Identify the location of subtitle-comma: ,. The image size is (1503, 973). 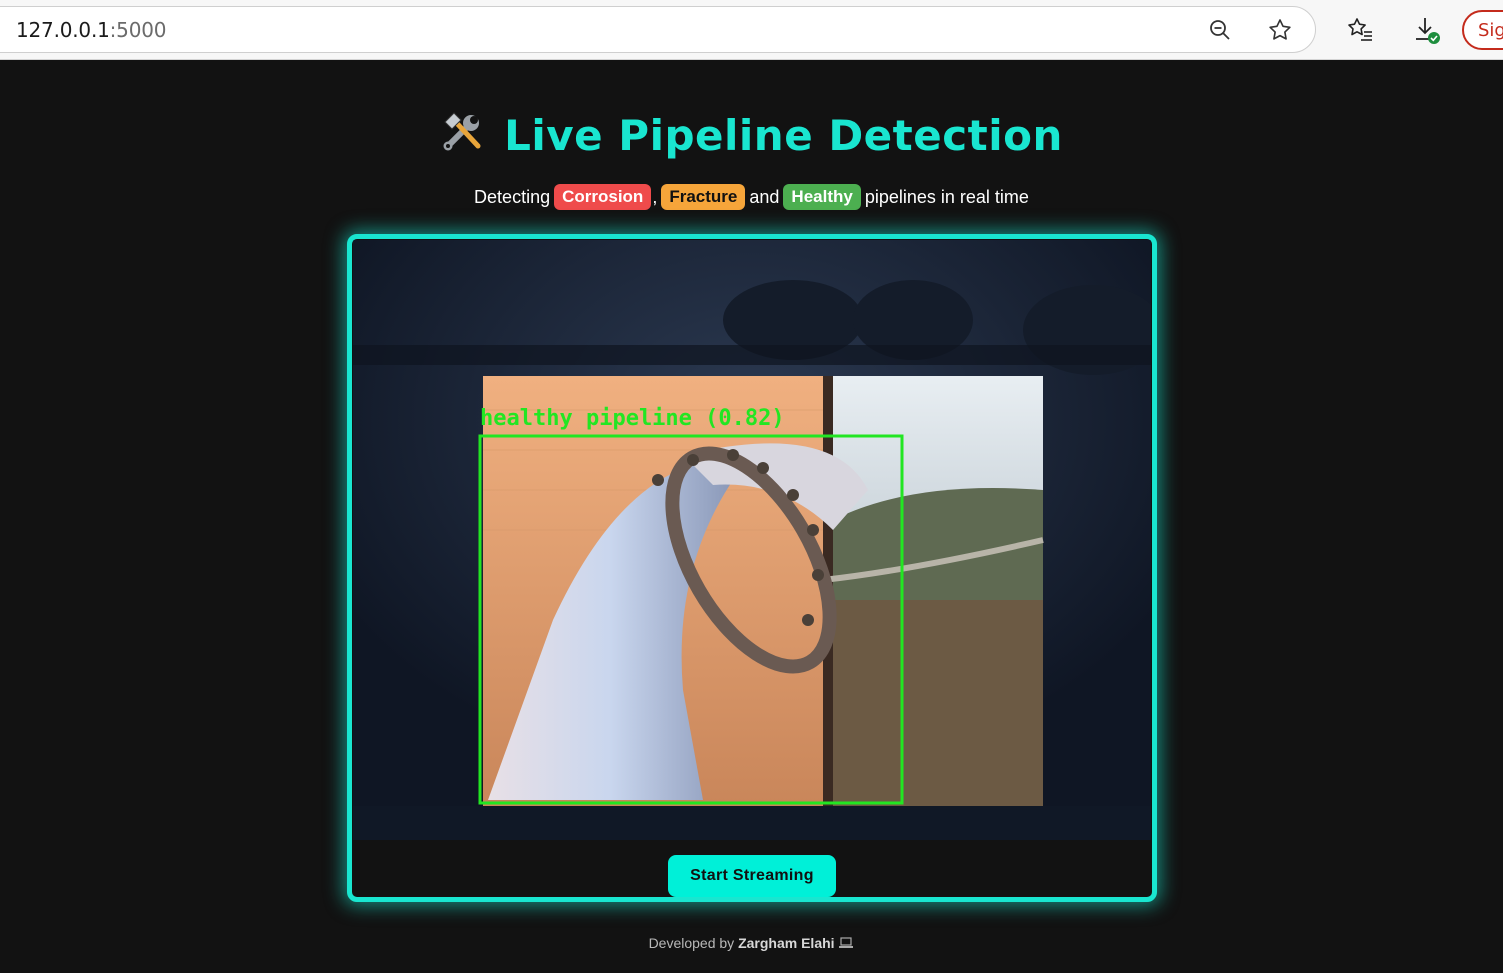
(655, 196).